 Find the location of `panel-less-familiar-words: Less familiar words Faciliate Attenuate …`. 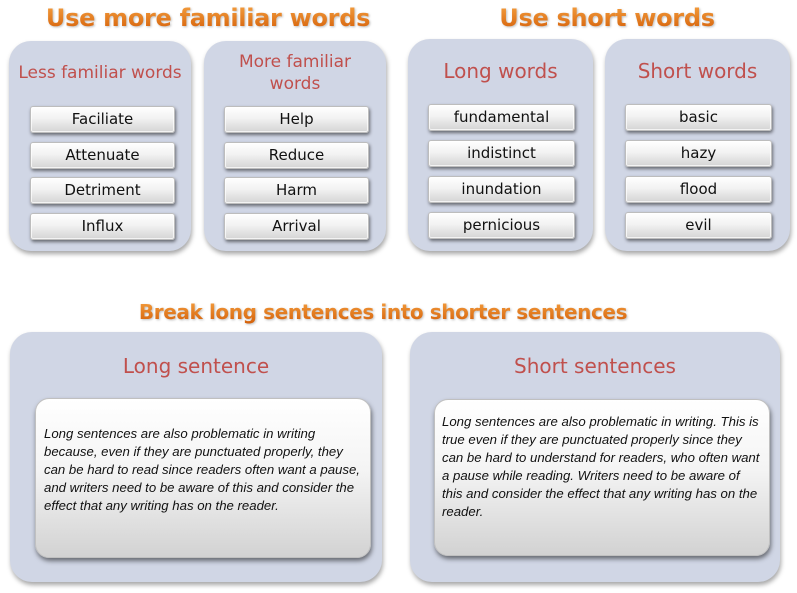

panel-less-familiar-words: Less familiar words Faciliate Attenuate … is located at coordinates (100, 146).